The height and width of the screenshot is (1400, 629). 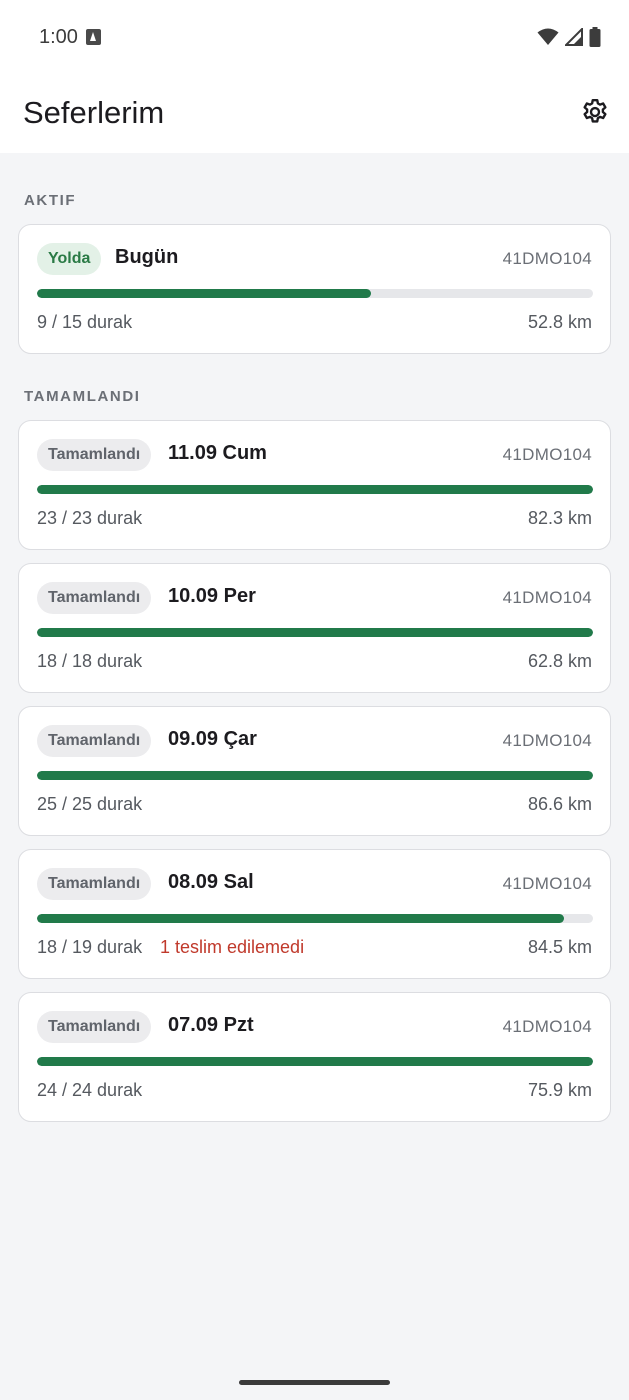 What do you see at coordinates (211, 1025) in the screenshot?
I see `trip-date: 07.09 Pzt` at bounding box center [211, 1025].